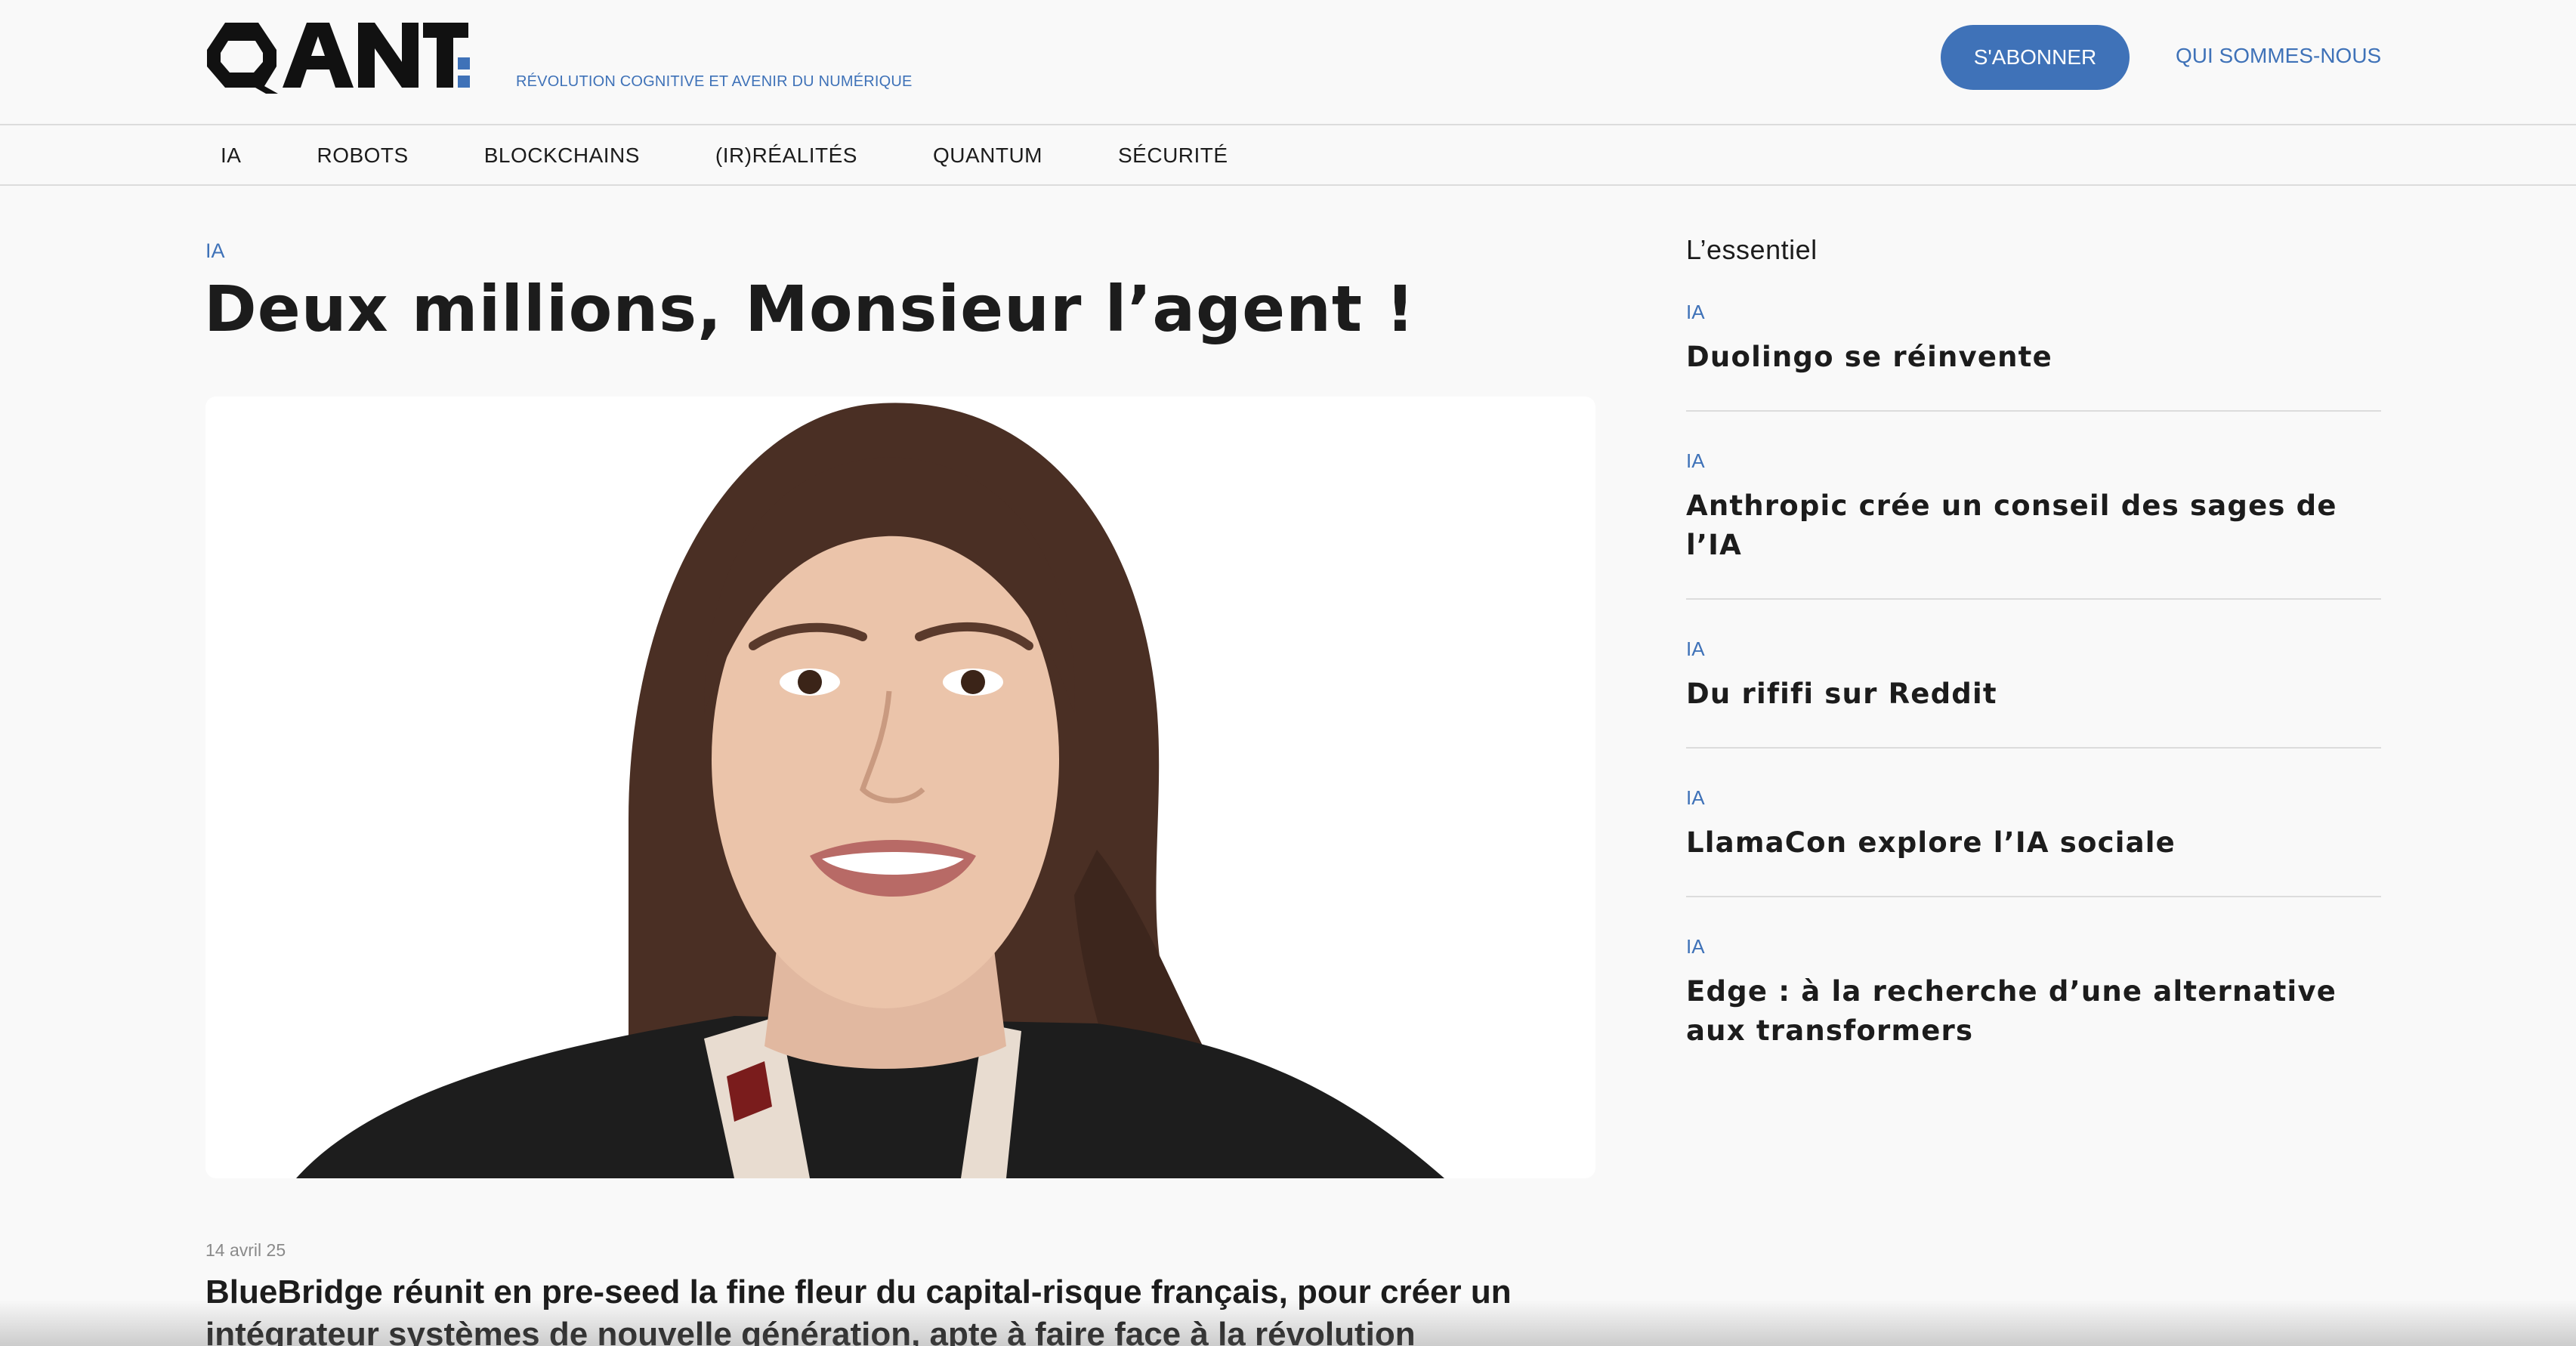 This screenshot has width=2576, height=1346. Describe the element at coordinates (338, 57) in the screenshot. I see `qant-logo` at that location.